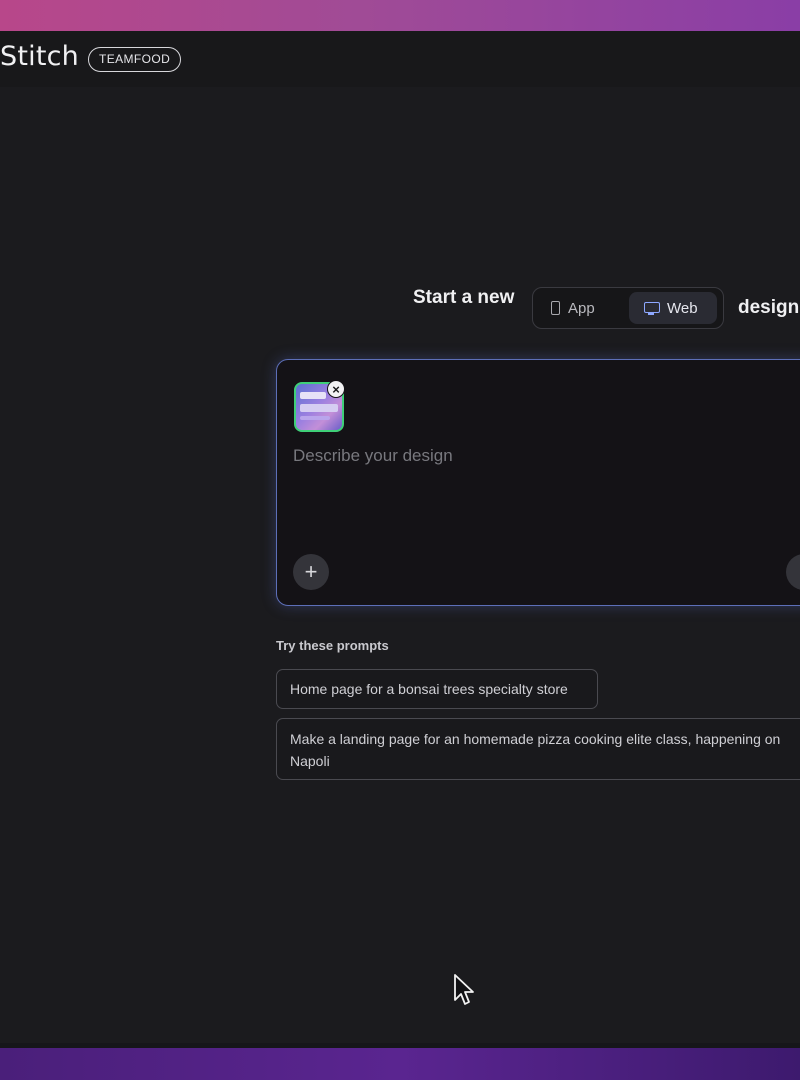  Describe the element at coordinates (135, 59) in the screenshot. I see `teamfood-badge: TEAMFOOD` at that location.